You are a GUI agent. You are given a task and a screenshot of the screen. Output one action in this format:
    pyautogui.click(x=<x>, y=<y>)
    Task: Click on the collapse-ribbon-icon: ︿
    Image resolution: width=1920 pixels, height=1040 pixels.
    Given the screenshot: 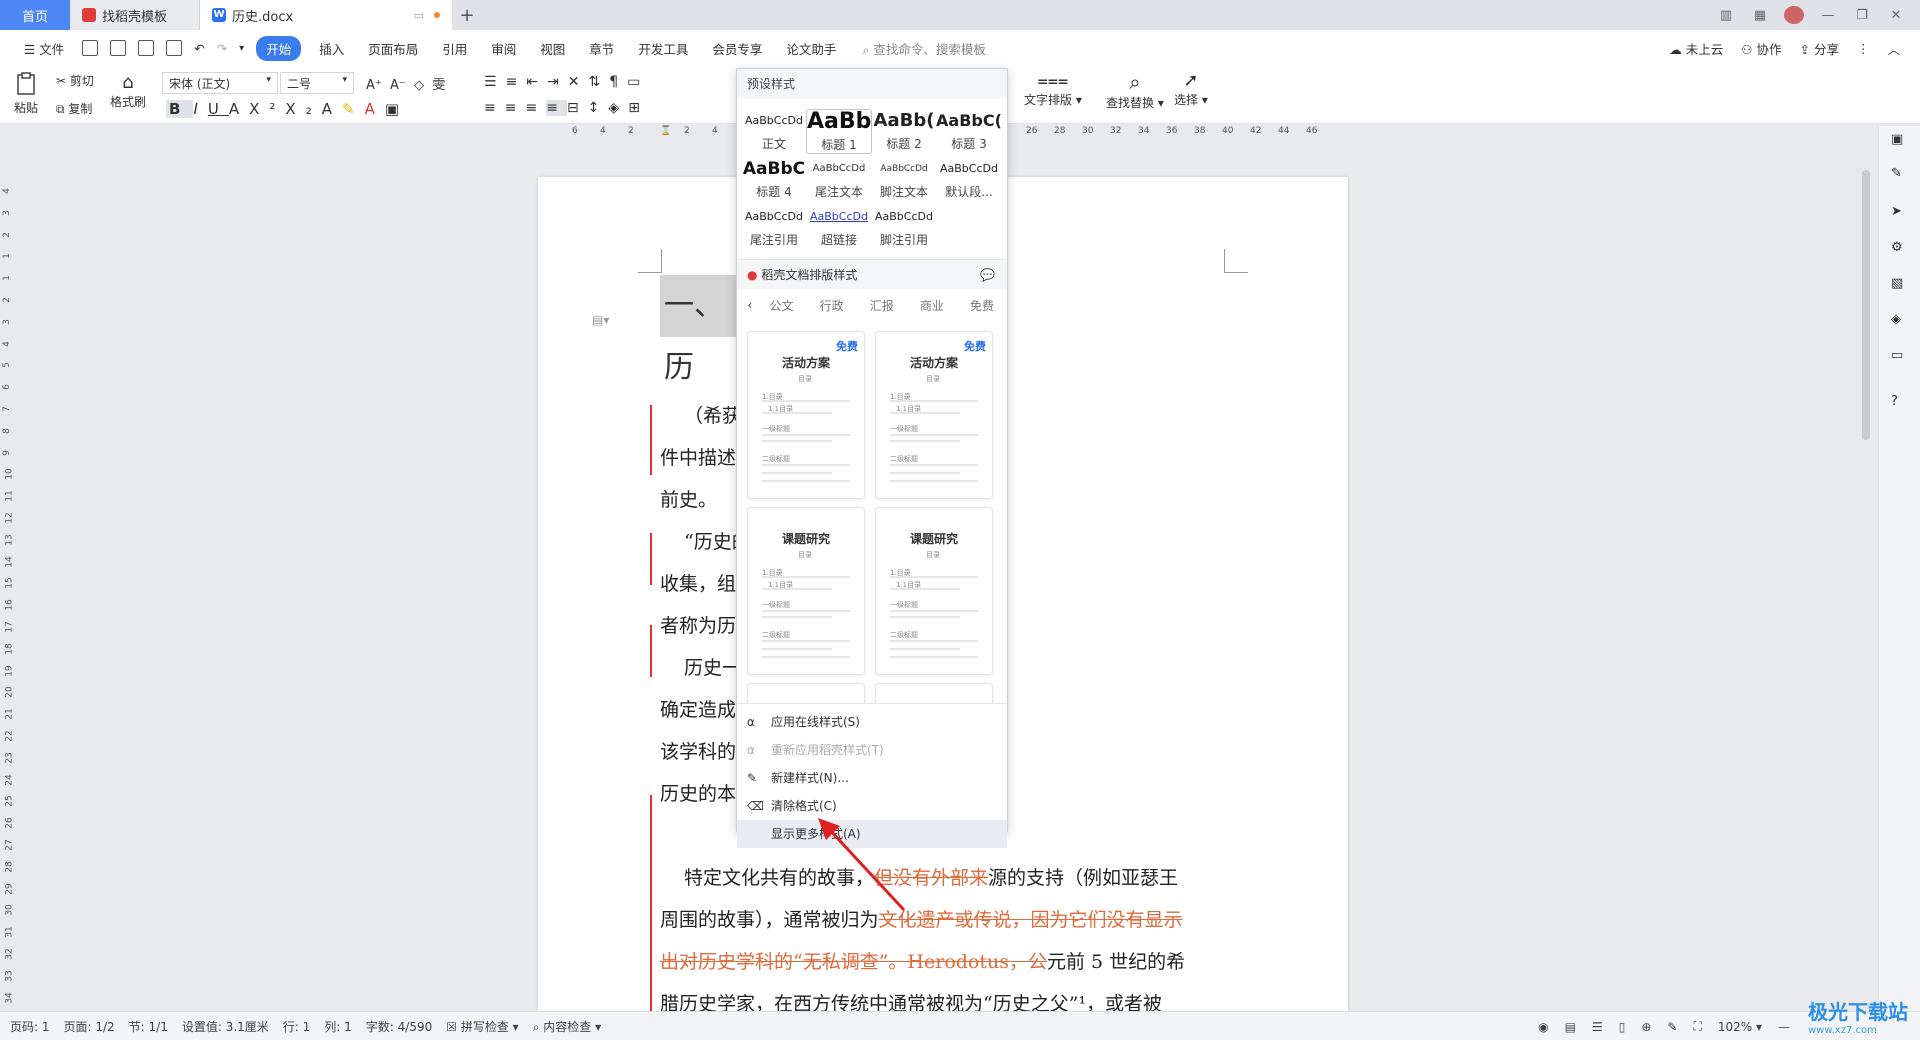 What is the action you would take?
    pyautogui.click(x=1893, y=48)
    